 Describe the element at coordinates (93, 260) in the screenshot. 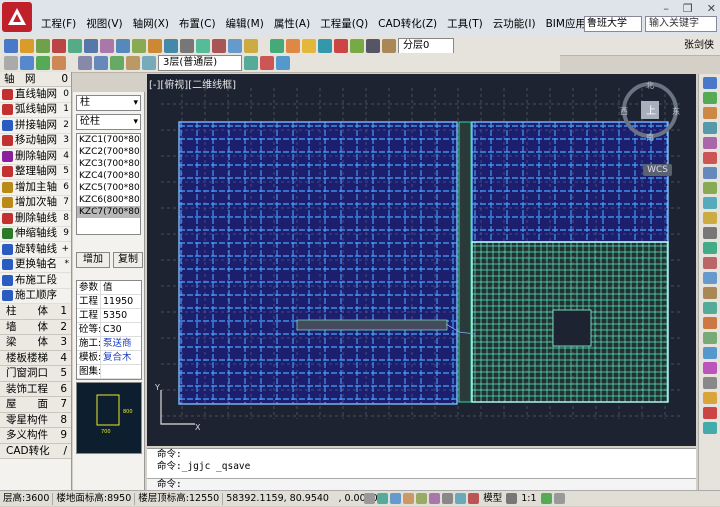

I see `add-button: 增加` at that location.